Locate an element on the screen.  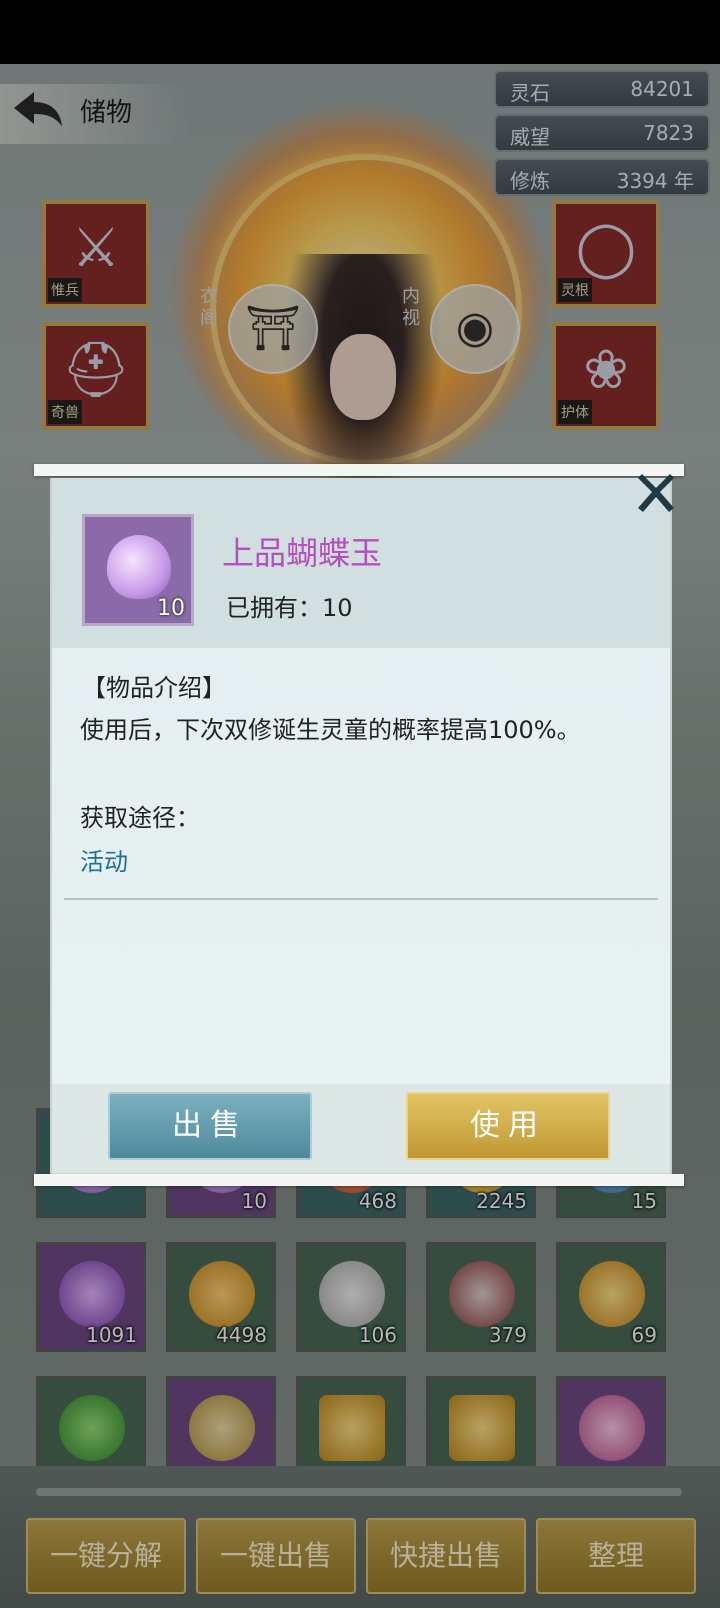
source-link: 活动 is located at coordinates (104, 859).